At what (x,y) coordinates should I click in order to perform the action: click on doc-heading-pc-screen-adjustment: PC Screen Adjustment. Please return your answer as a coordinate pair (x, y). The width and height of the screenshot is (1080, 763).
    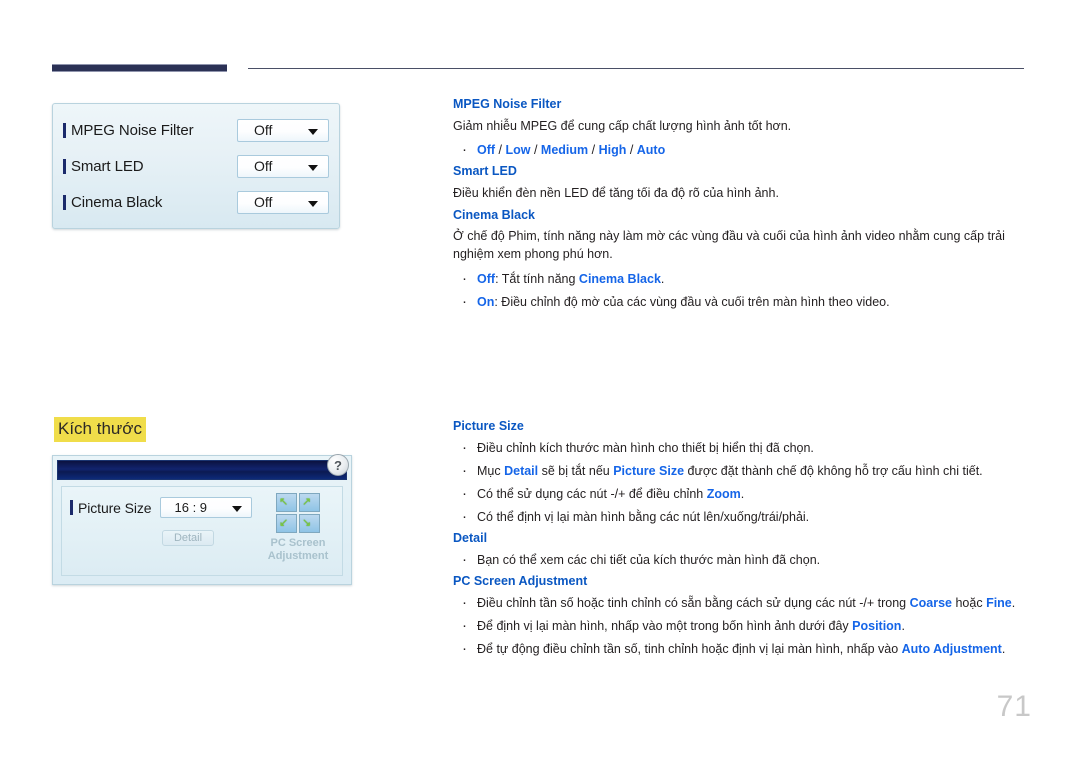
    Looking at the image, I should click on (520, 580).